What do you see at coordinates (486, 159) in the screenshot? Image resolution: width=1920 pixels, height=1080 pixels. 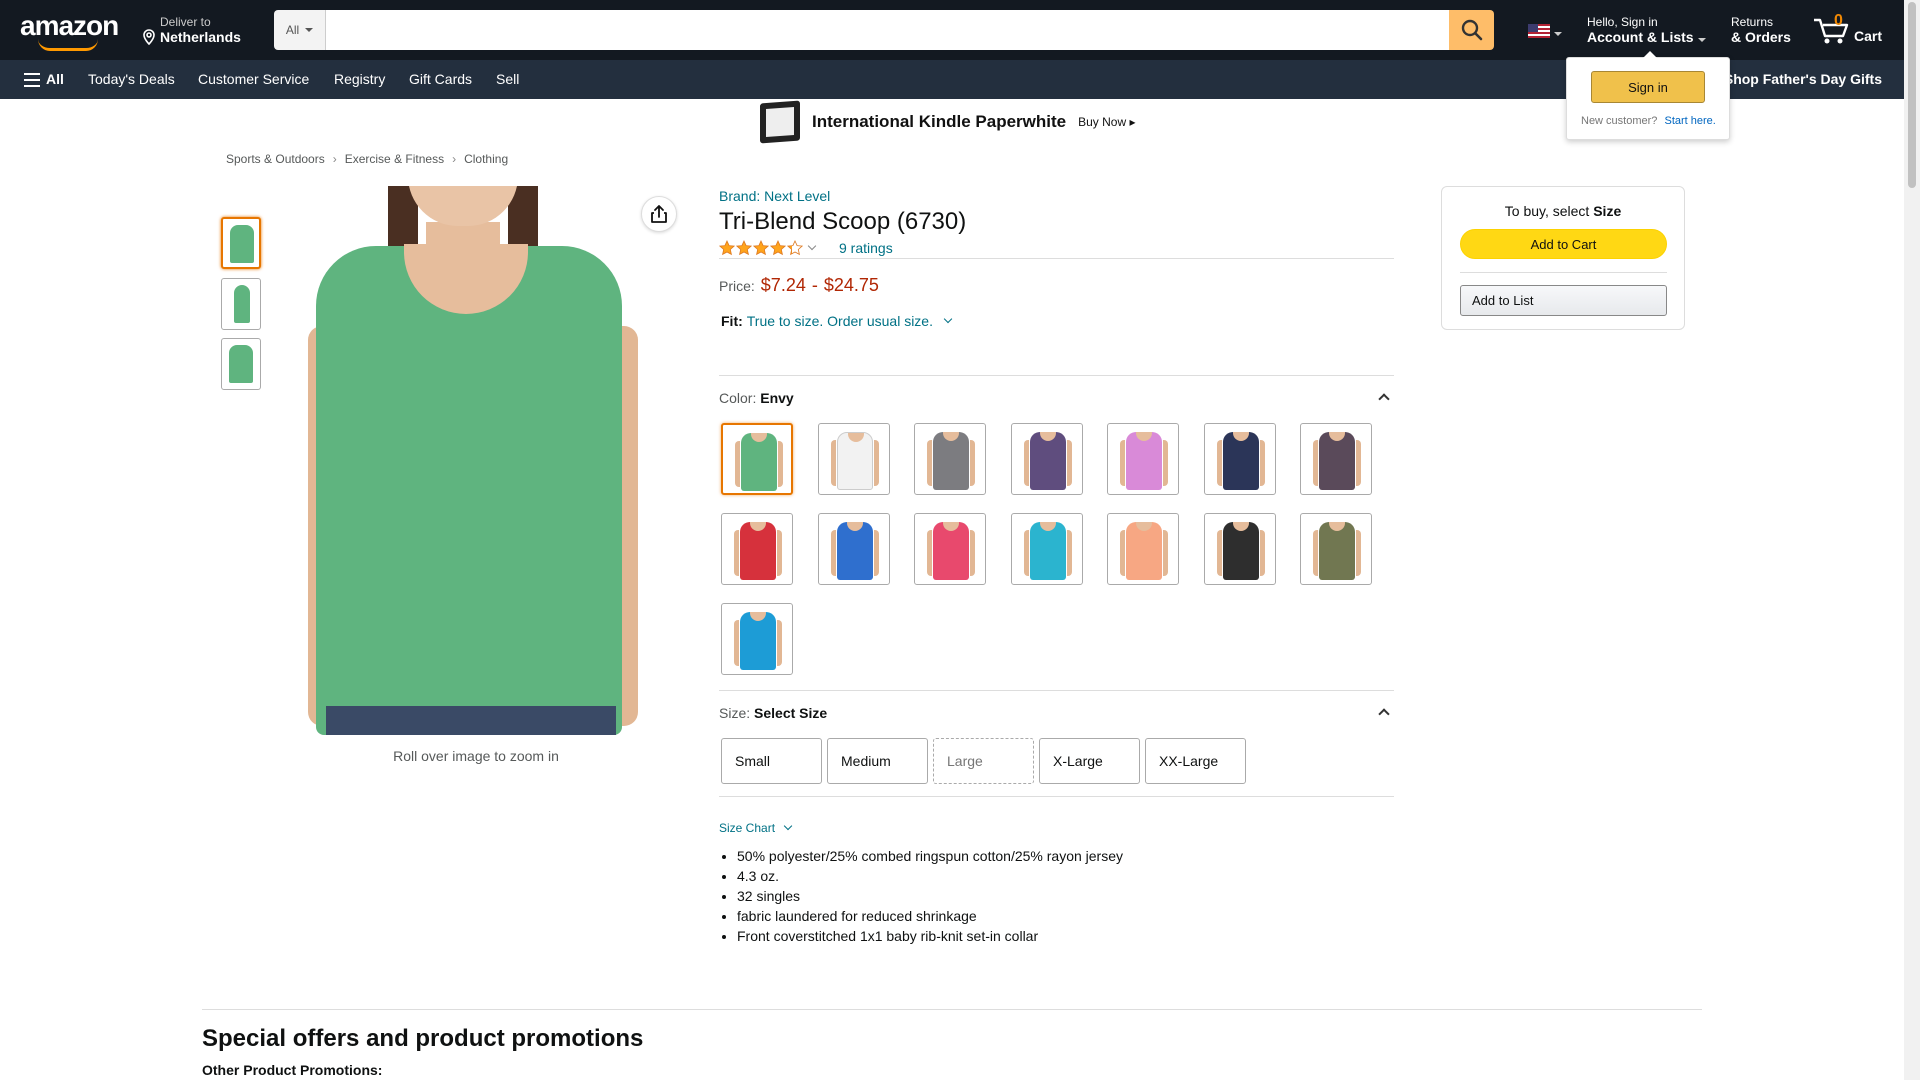 I see `breadcrumb-clothing: Clothing` at bounding box center [486, 159].